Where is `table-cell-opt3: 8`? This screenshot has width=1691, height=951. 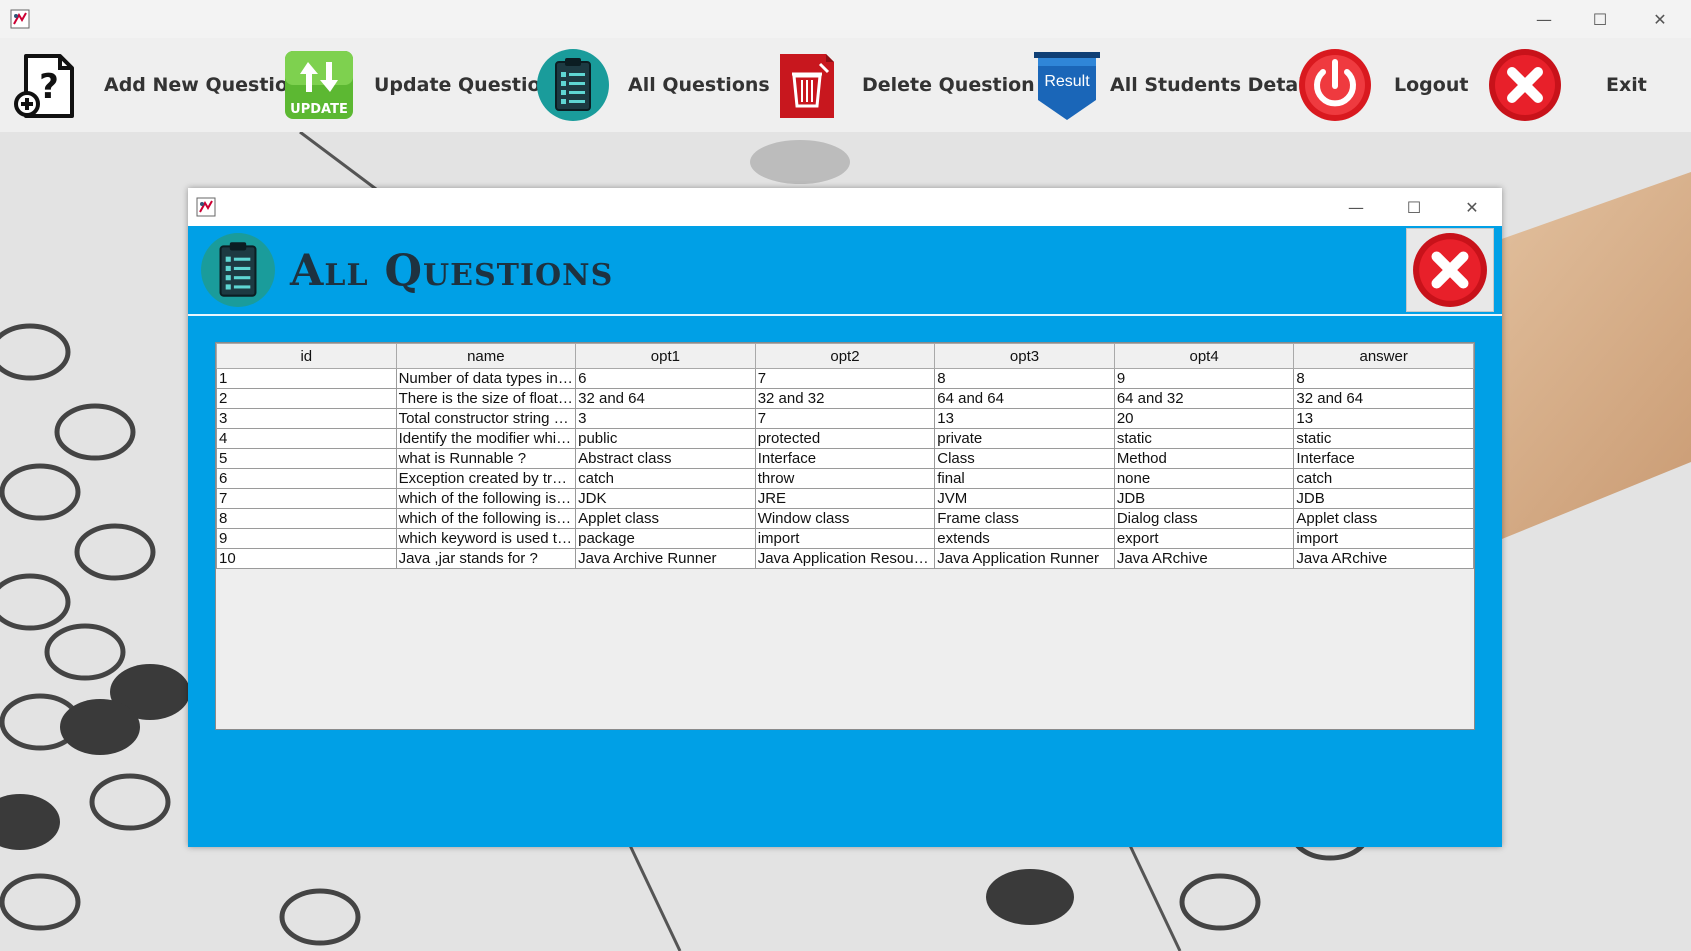
table-cell-opt3: 8 is located at coordinates (1024, 378).